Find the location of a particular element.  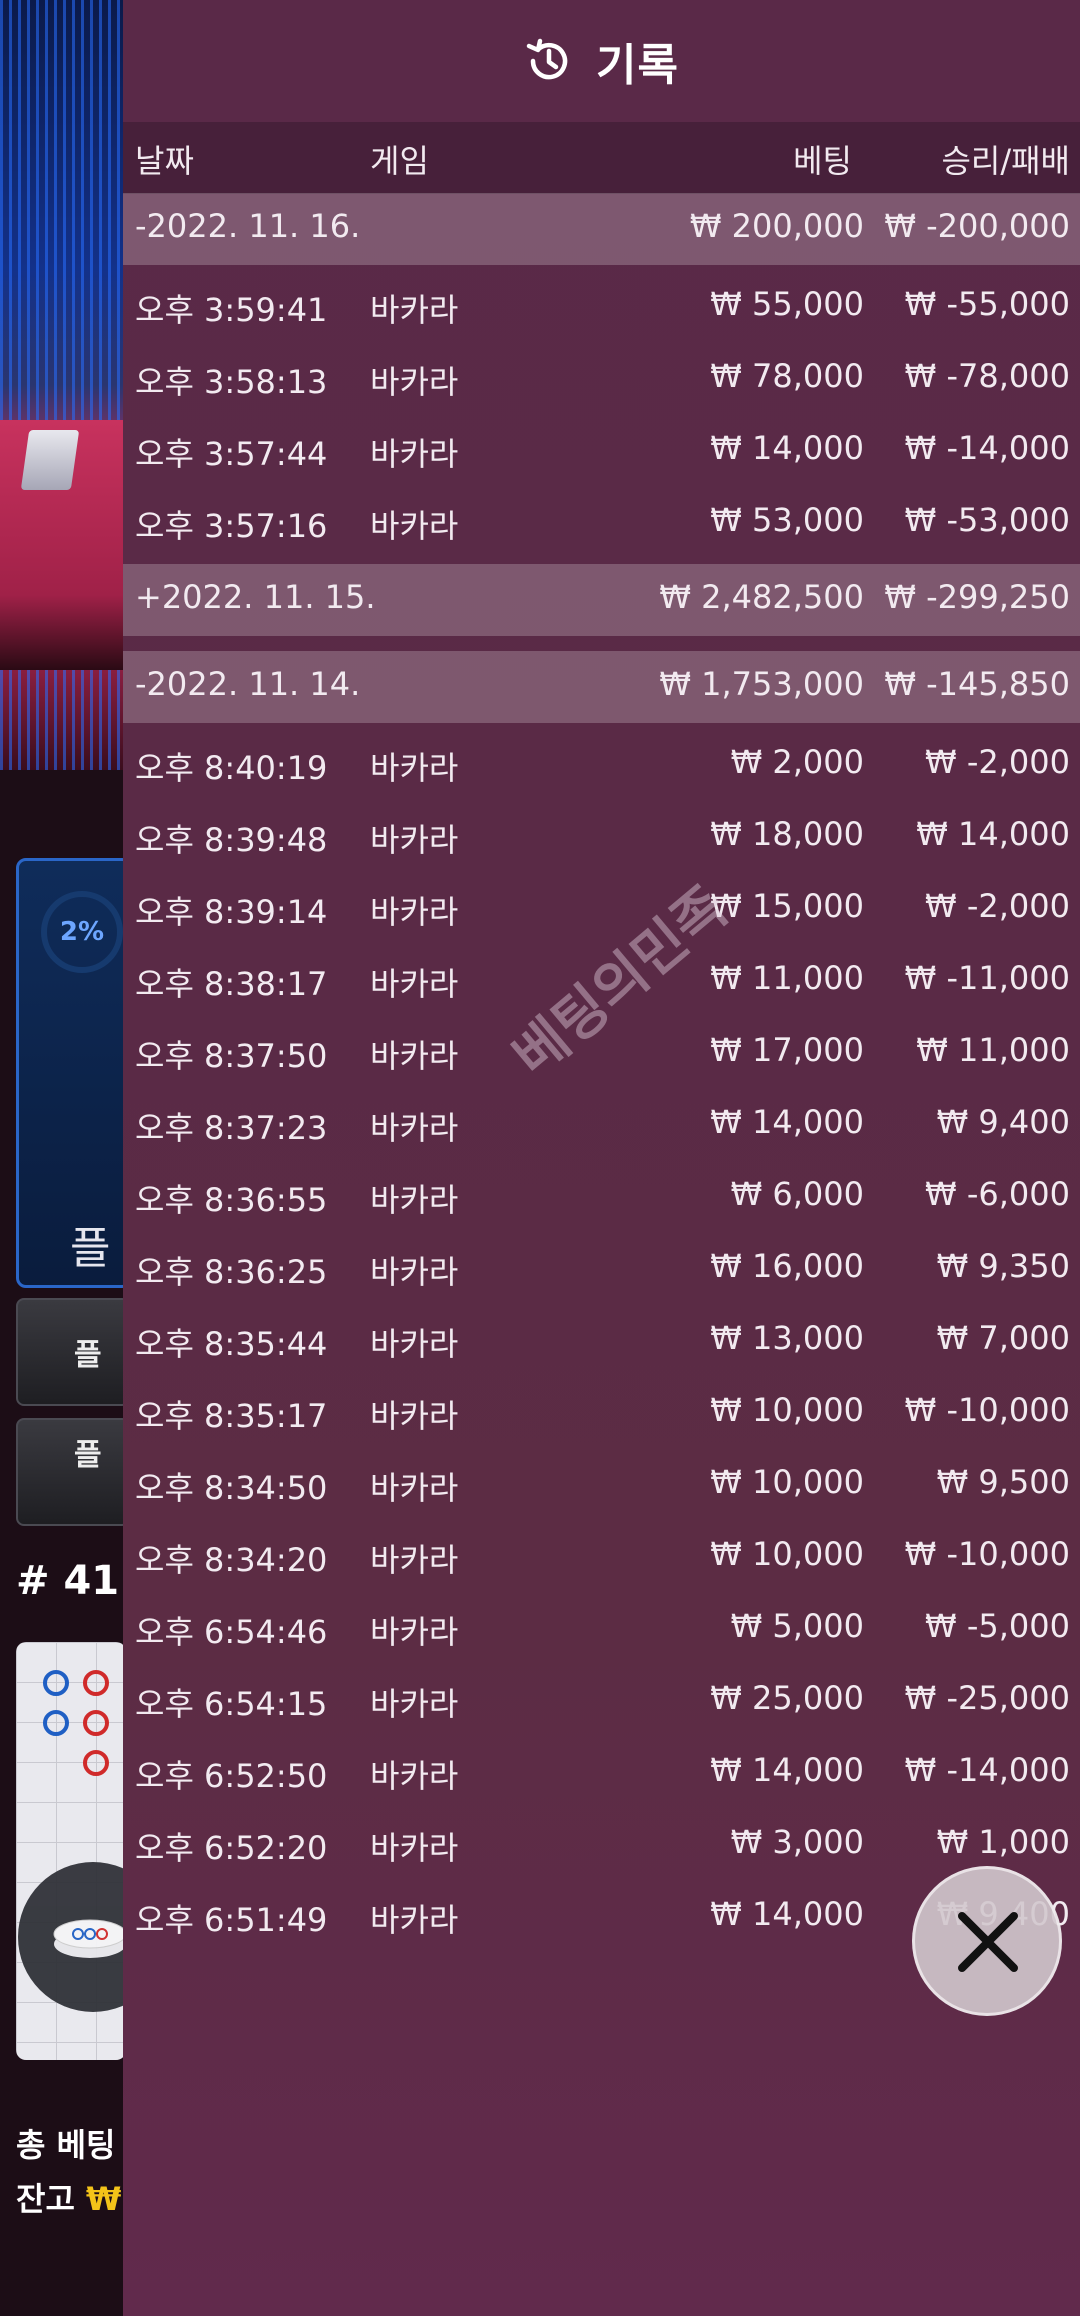

history-day-row: -2022. 11. 14. ₩ 1,753,000 ₩ -145,850 is located at coordinates (601, 687).